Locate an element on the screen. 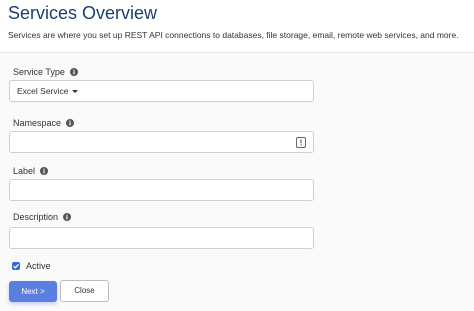 Image resolution: width=474 pixels, height=311 pixels. namespace-label-row: Namespace is located at coordinates (44, 123).